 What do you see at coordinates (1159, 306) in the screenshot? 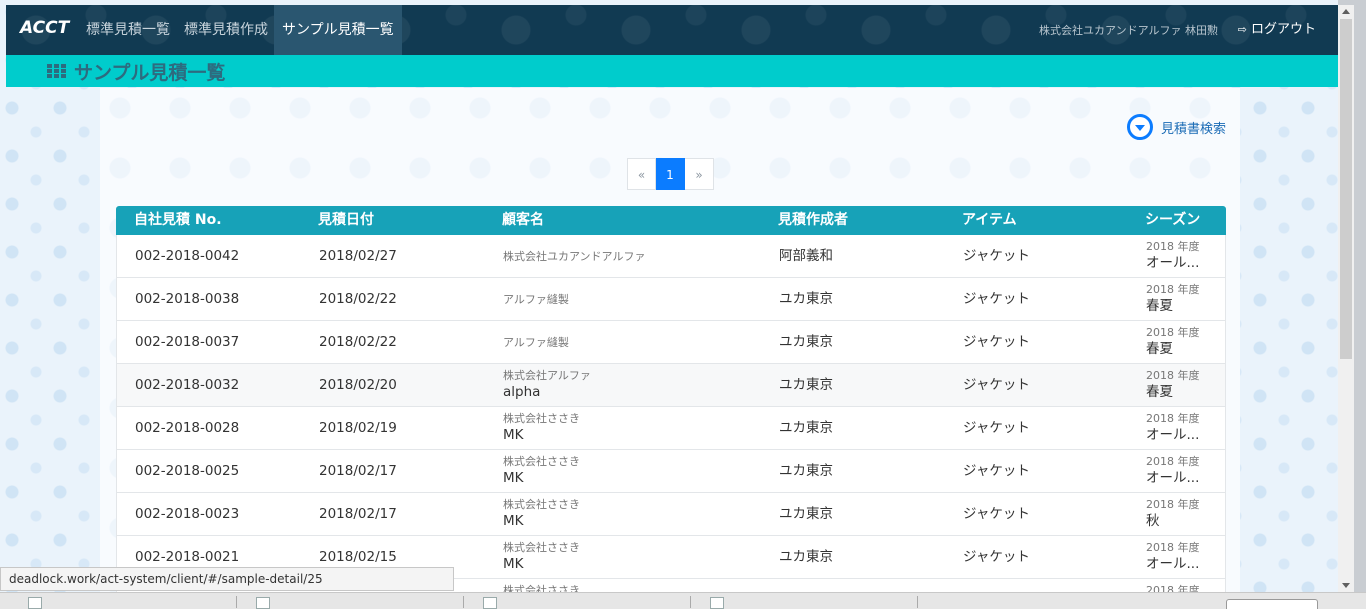
I see `season-name: 春夏` at bounding box center [1159, 306].